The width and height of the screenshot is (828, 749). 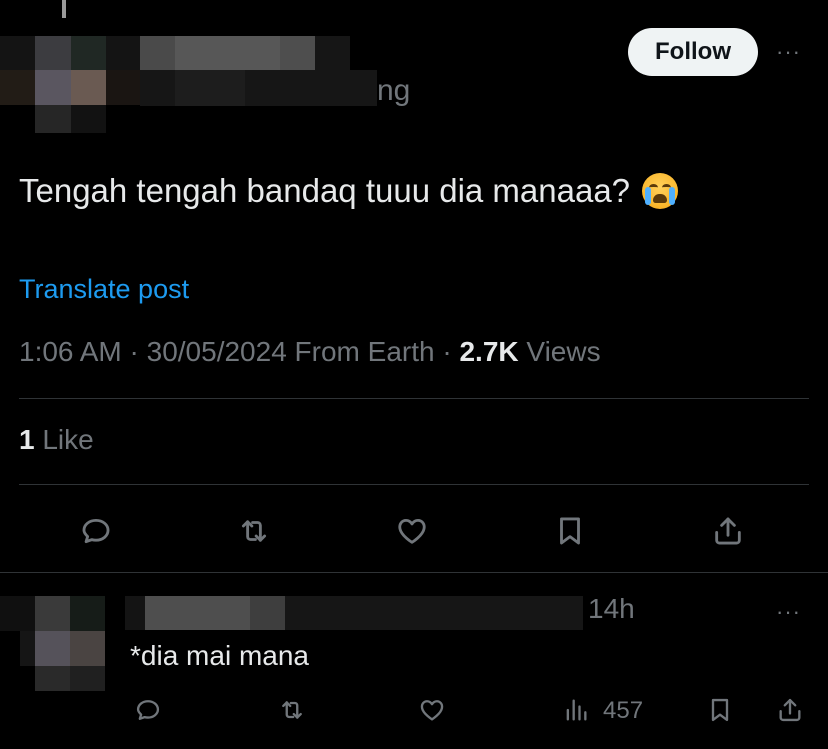 I want to click on reply-avatar-redacted, so click(x=55, y=646).